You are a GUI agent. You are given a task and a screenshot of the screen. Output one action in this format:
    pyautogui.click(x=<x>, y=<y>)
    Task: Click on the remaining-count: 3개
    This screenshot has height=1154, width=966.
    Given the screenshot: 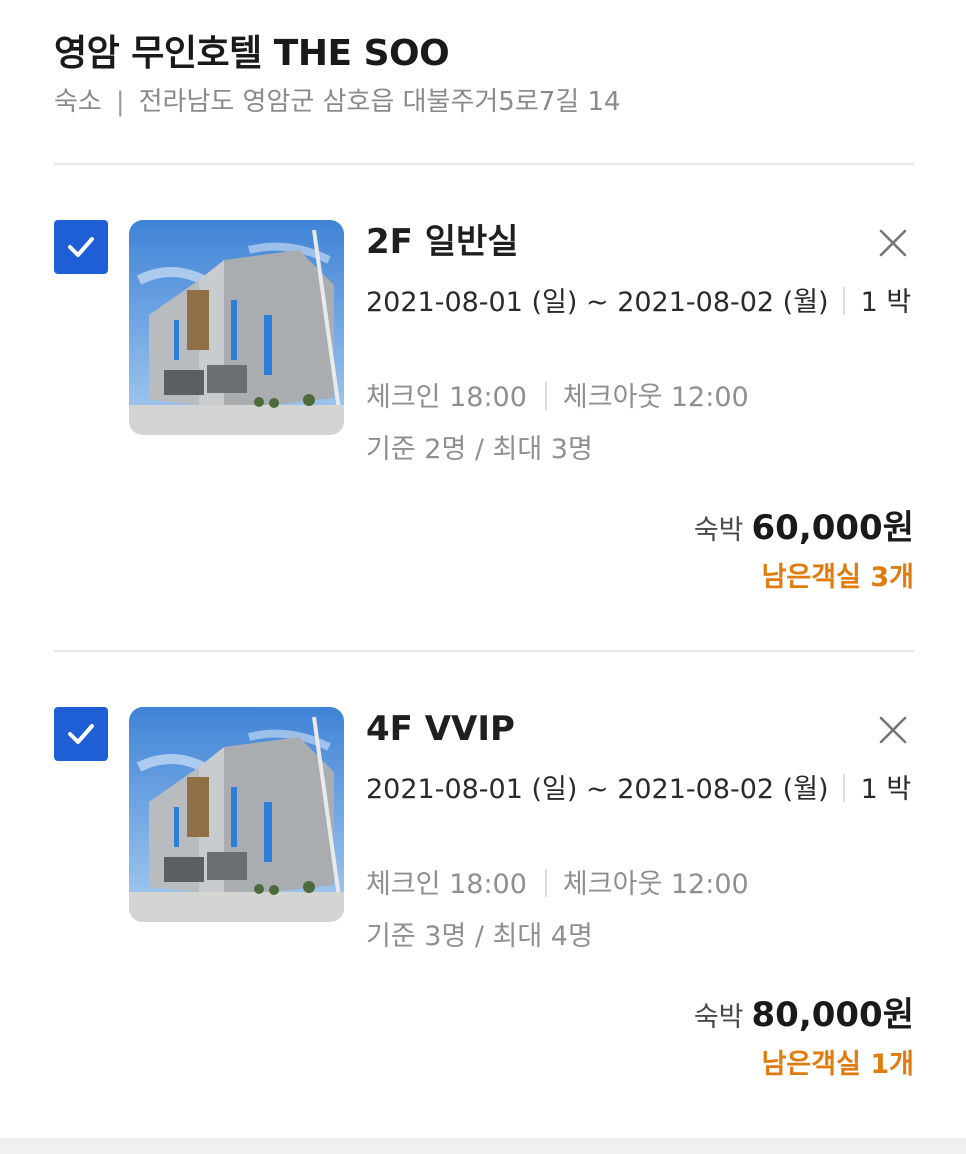 What is the action you would take?
    pyautogui.click(x=892, y=577)
    